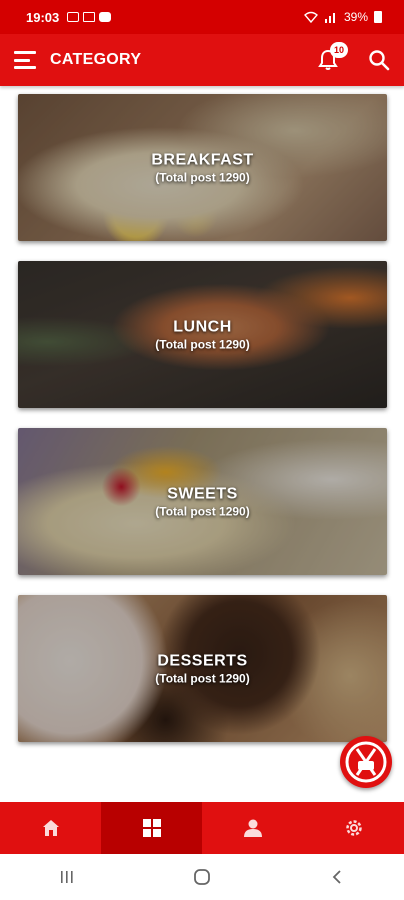  I want to click on grid-icon, so click(151, 828).